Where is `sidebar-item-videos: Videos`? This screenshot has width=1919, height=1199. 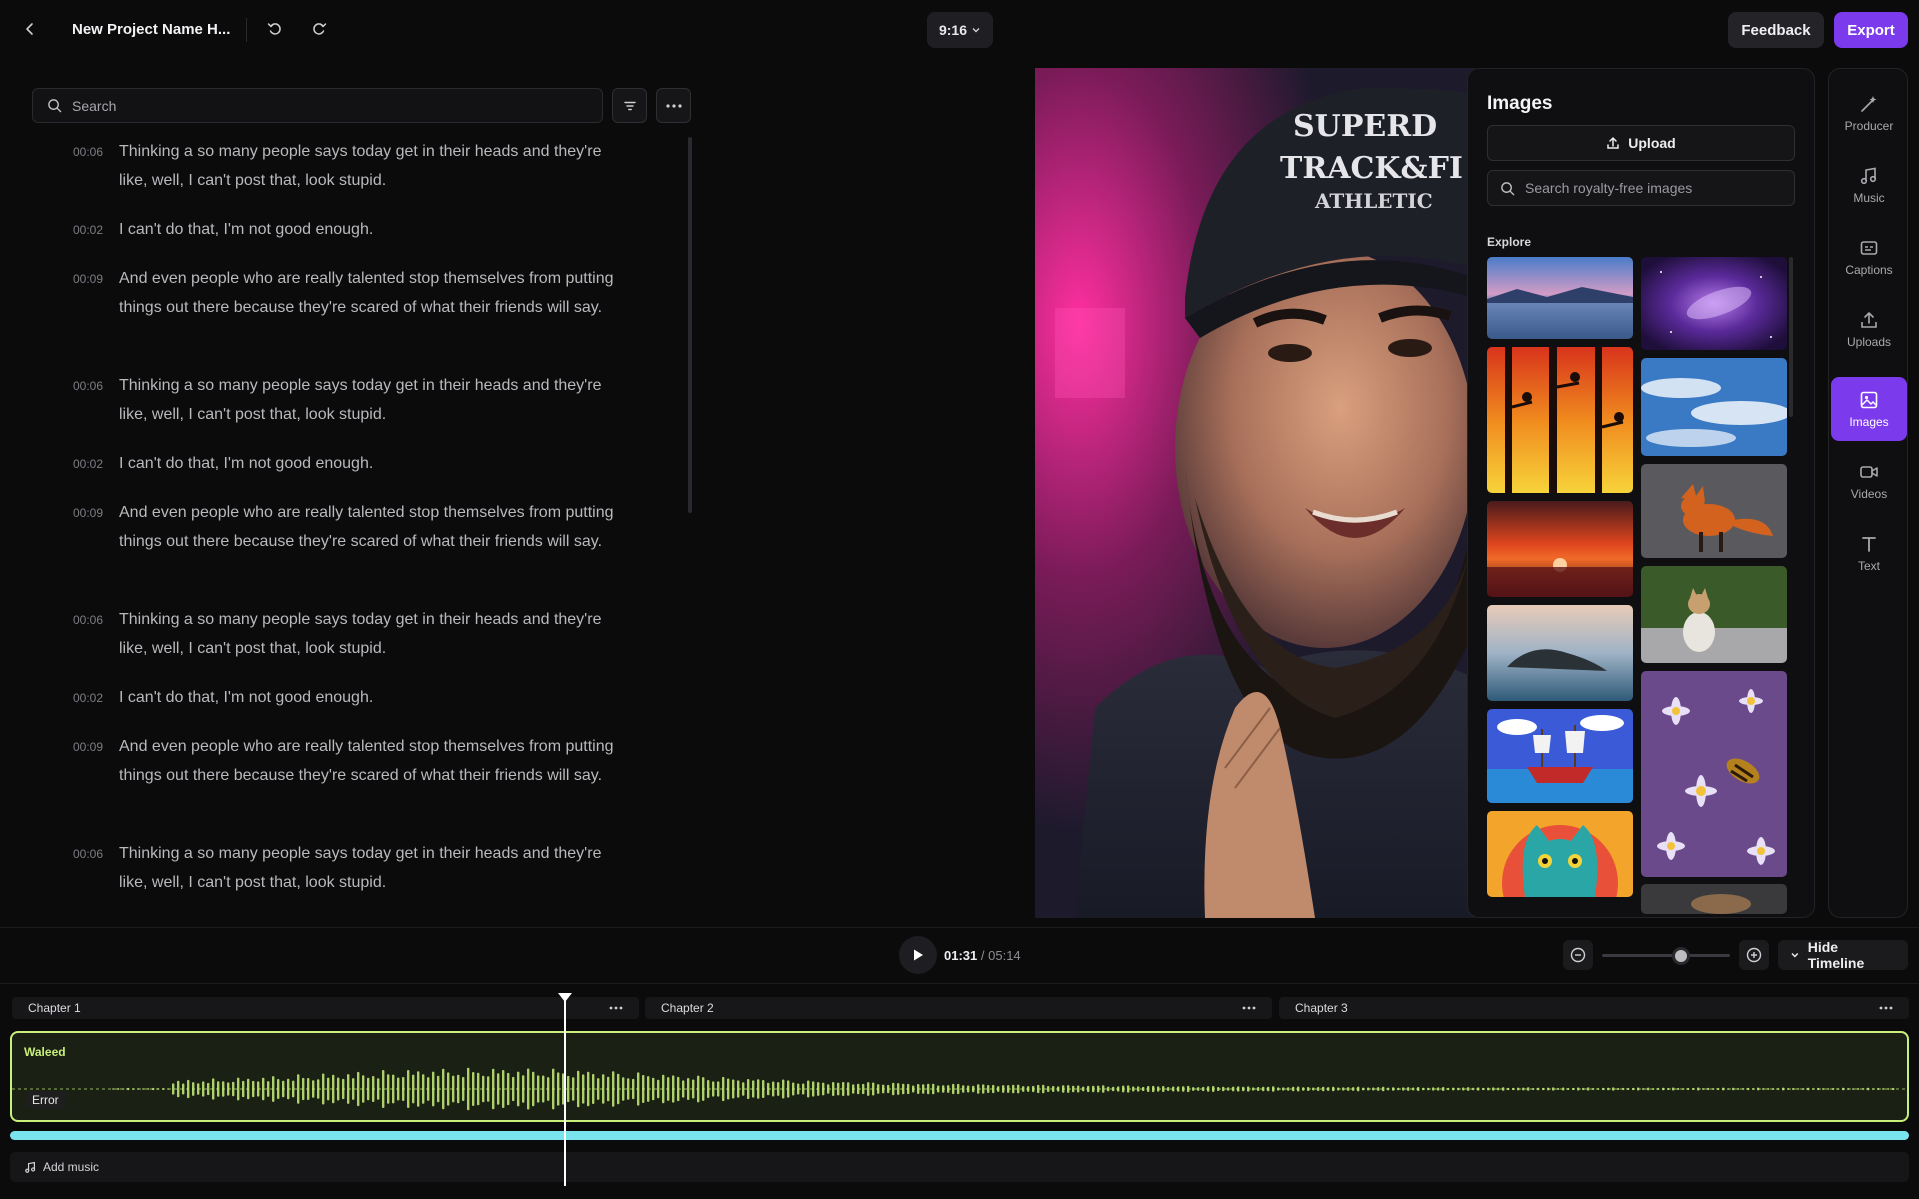 sidebar-item-videos: Videos is located at coordinates (1869, 481).